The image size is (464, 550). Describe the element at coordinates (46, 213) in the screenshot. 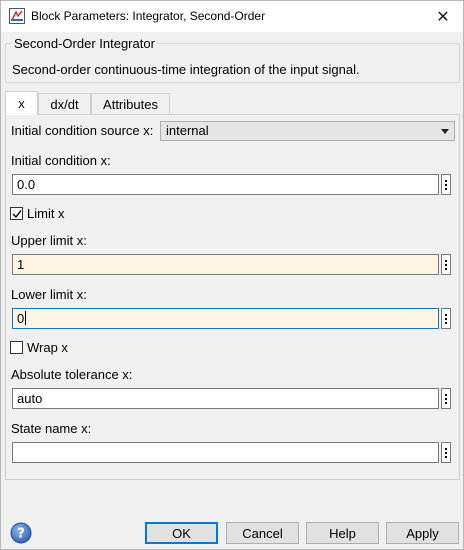

I see `limit-label: Limit x` at that location.